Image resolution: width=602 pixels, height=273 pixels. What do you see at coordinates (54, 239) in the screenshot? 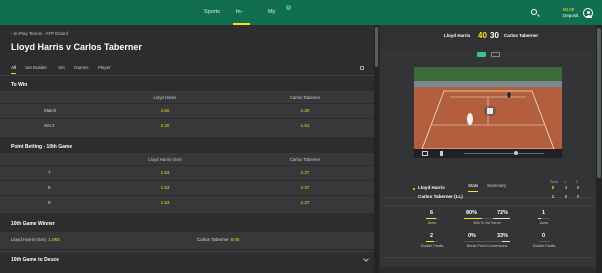
I see `odds-button: 1.083` at bounding box center [54, 239].